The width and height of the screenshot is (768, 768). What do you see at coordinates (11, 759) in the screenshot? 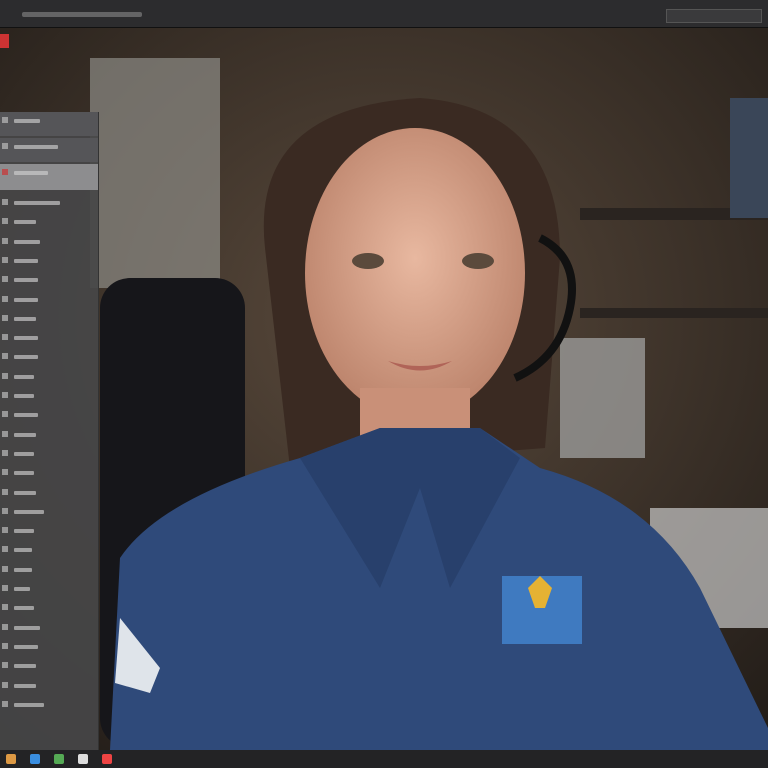
I see `start-icon` at bounding box center [11, 759].